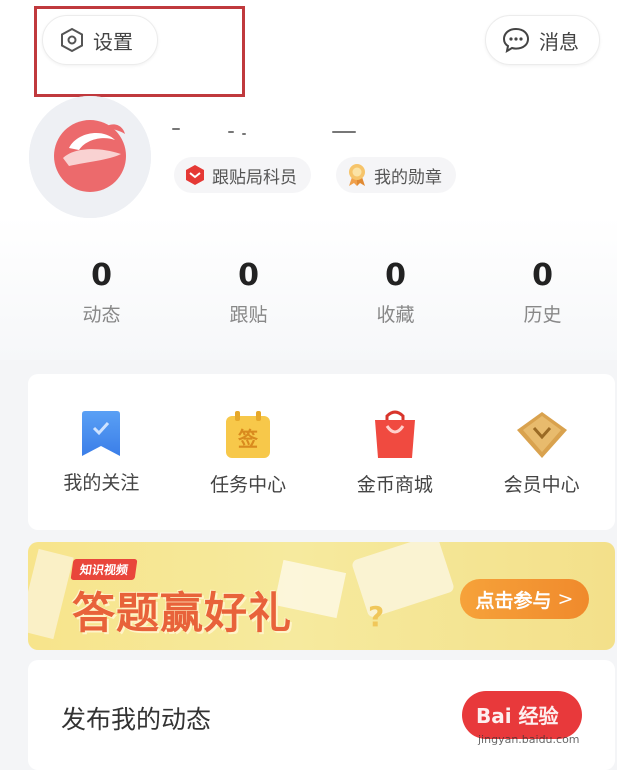 This screenshot has width=617, height=770. What do you see at coordinates (517, 716) in the screenshot?
I see `watermark-brand: Bai 经验` at bounding box center [517, 716].